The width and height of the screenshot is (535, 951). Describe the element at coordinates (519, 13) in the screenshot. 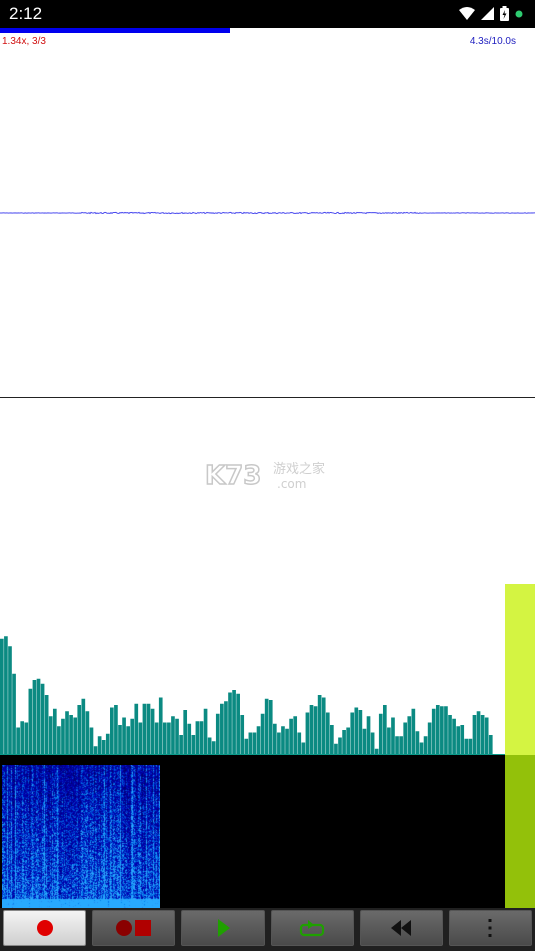

I see `notification-dot-icon` at that location.